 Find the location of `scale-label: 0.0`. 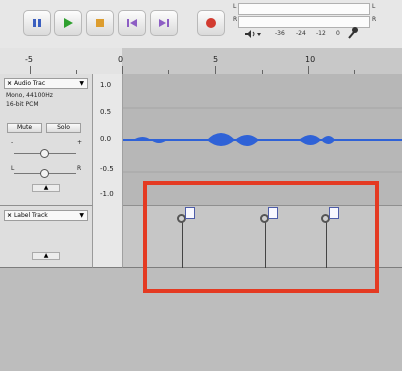

scale-label: 0.0 is located at coordinates (106, 139).